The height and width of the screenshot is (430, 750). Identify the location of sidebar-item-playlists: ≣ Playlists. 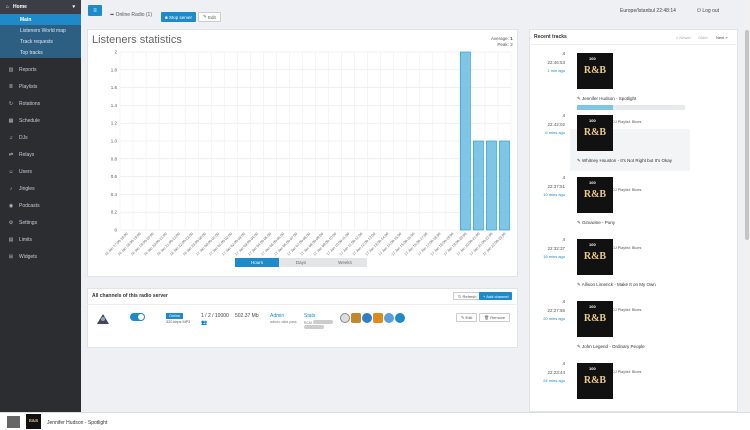
(40, 86).